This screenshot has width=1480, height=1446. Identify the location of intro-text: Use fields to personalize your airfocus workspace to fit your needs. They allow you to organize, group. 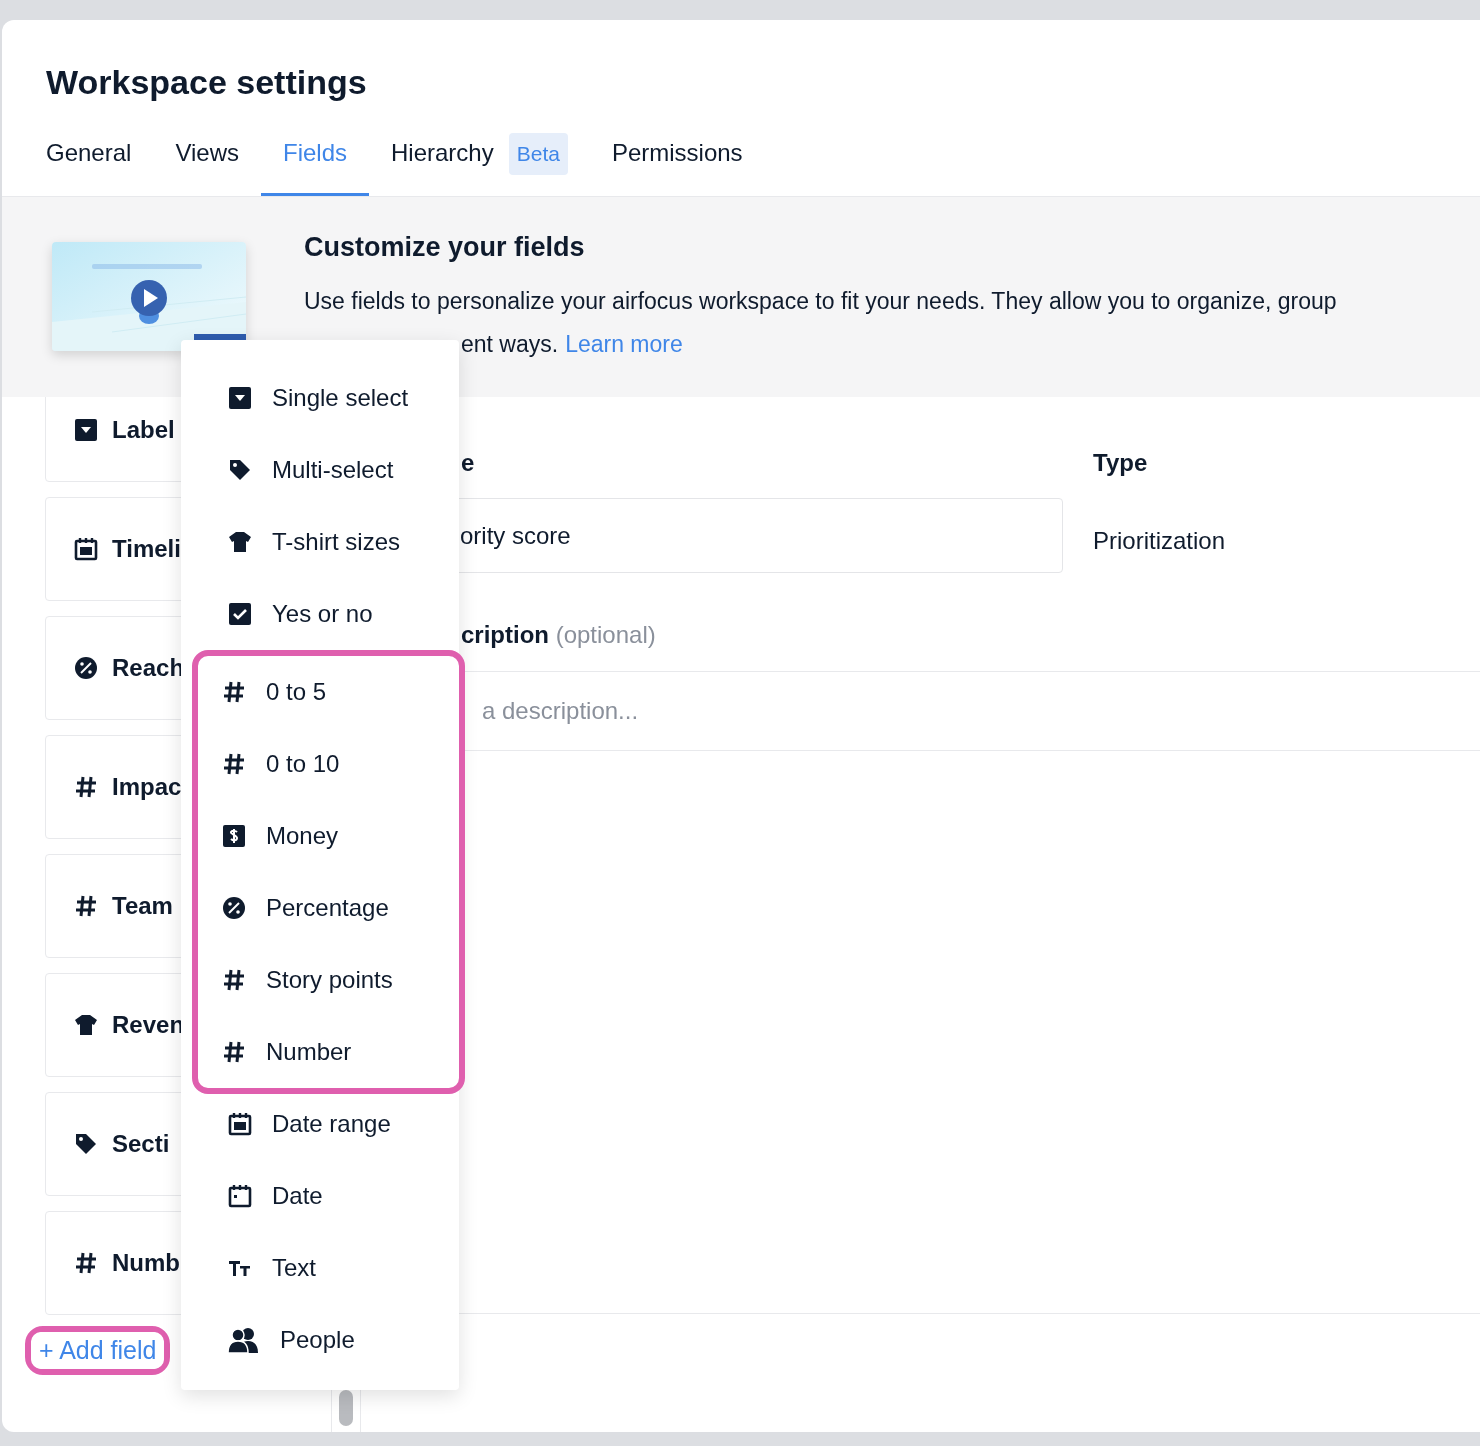
(820, 301).